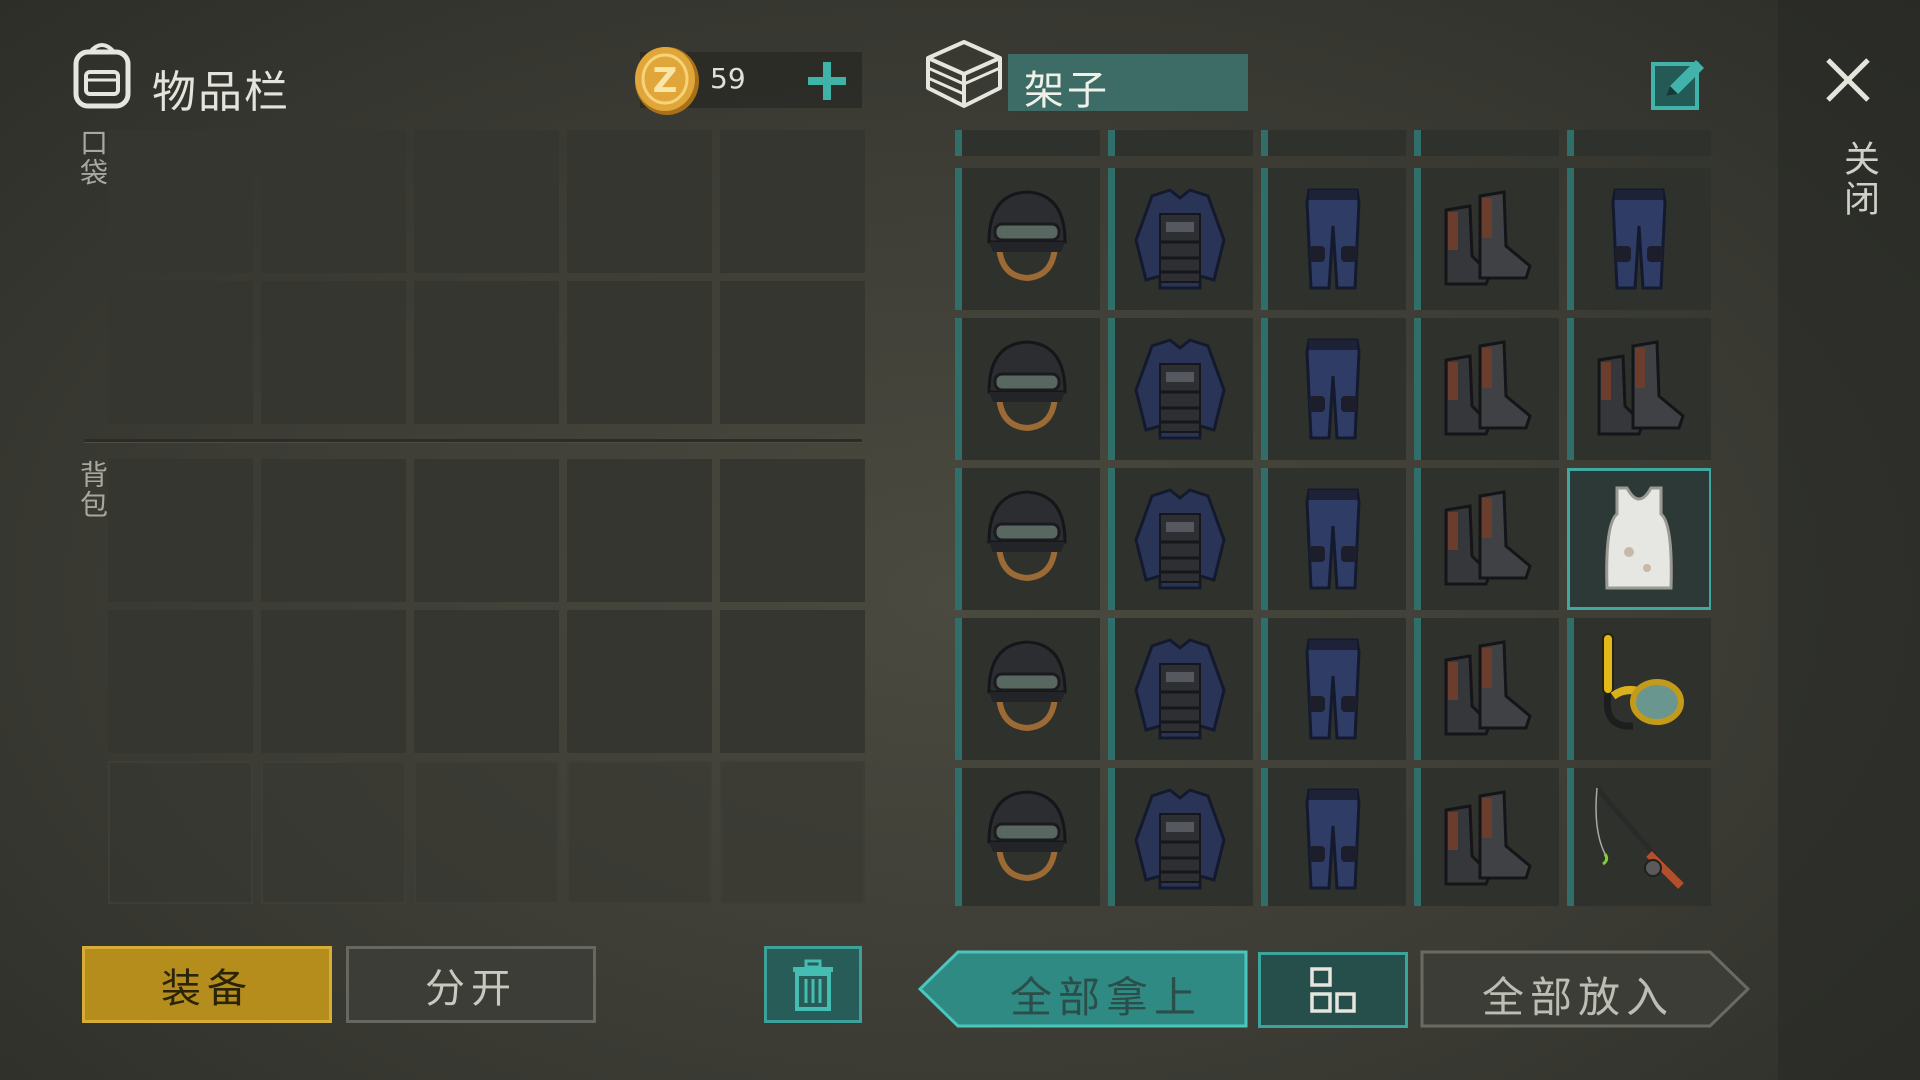 The height and width of the screenshot is (1080, 1920). What do you see at coordinates (728, 78) in the screenshot?
I see `coin-count: 59` at bounding box center [728, 78].